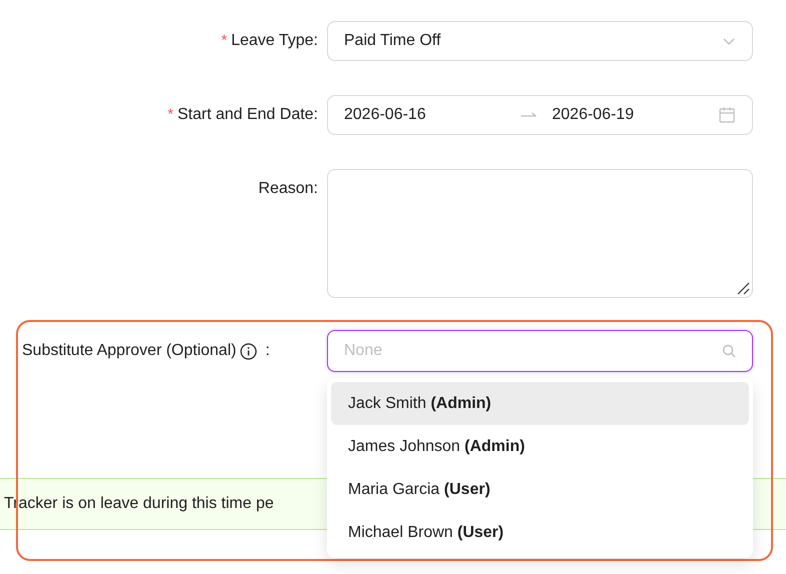 Image resolution: width=786 pixels, height=574 pixels. Describe the element at coordinates (392, 41) in the screenshot. I see `select-value: Paid Time Off` at that location.